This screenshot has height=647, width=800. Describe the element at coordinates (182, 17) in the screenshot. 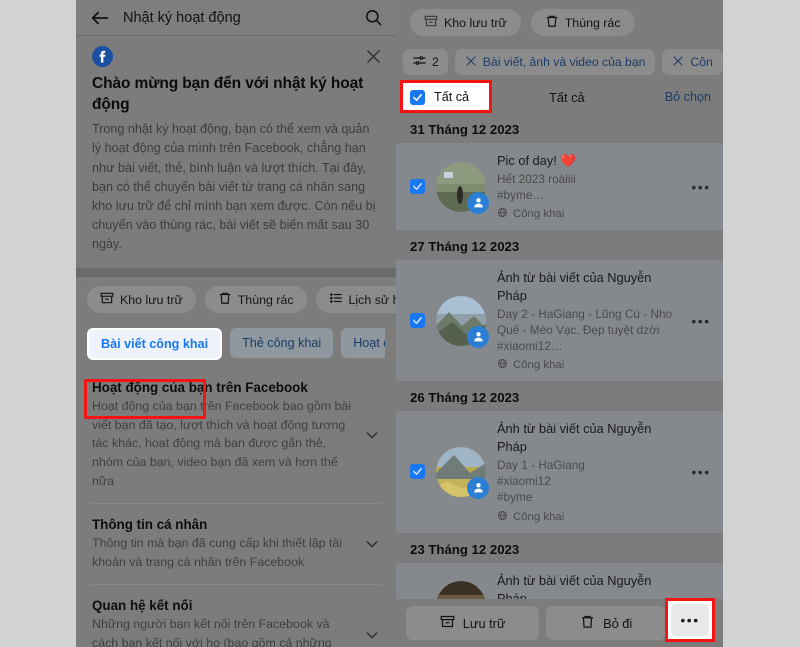

I see `page-title: Nhật ký hoạt động` at that location.